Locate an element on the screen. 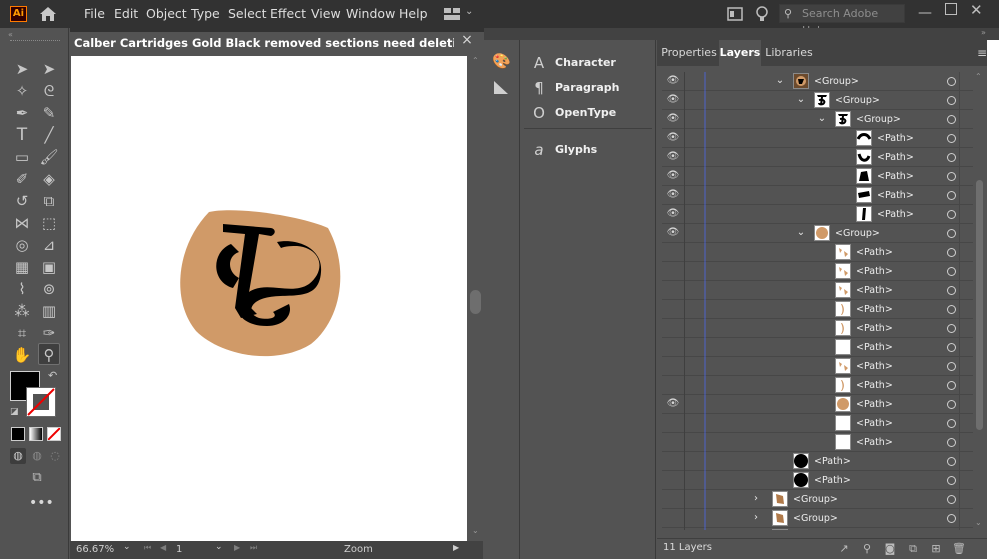  selection-tool-icon: ➤ is located at coordinates (22, 69).